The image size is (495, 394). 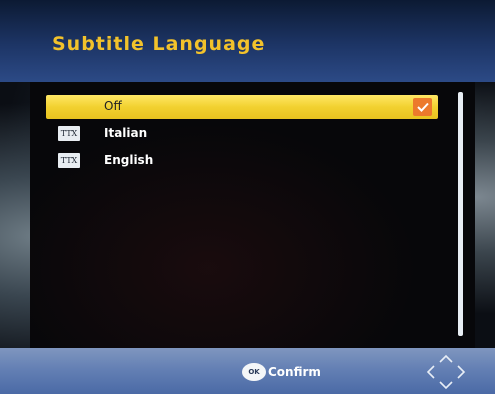 I want to click on list-item-off: Off, so click(x=242, y=107).